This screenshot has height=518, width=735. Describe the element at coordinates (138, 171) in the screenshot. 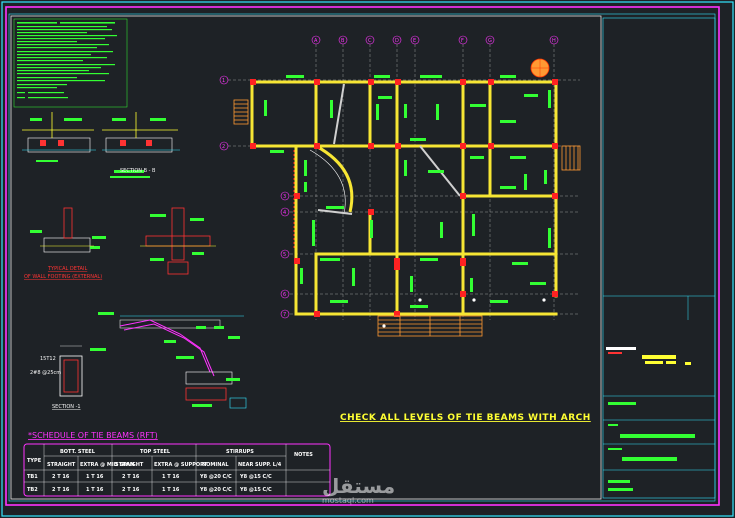

I see `section-b-label: SECTION B - B` at that location.